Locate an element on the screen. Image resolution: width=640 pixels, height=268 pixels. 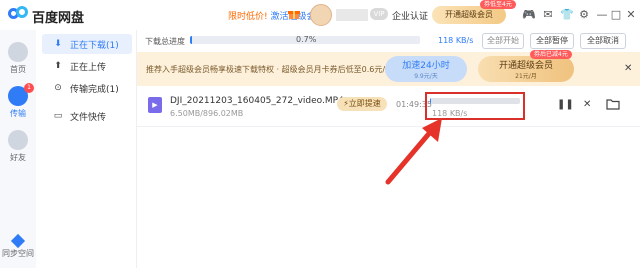
sidebar-item-label: 好友 is located at coordinates (18, 157).